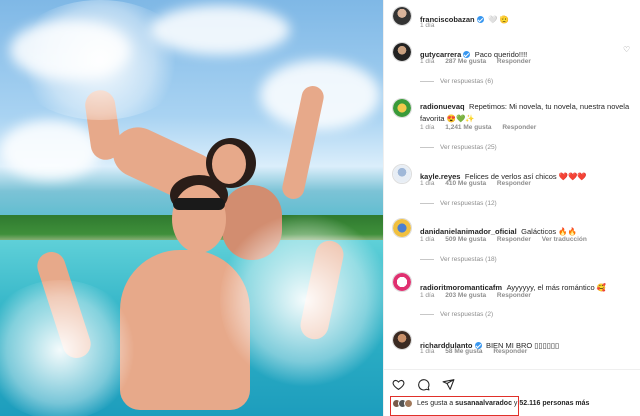 This screenshot has height=416, width=640. I want to click on view-replies: Ver respuestas (2), so click(456, 314).